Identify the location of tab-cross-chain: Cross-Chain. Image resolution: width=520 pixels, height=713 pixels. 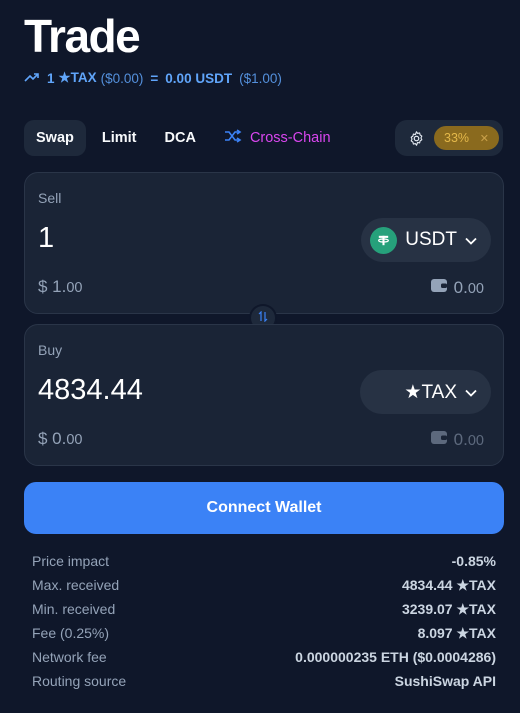
(277, 138).